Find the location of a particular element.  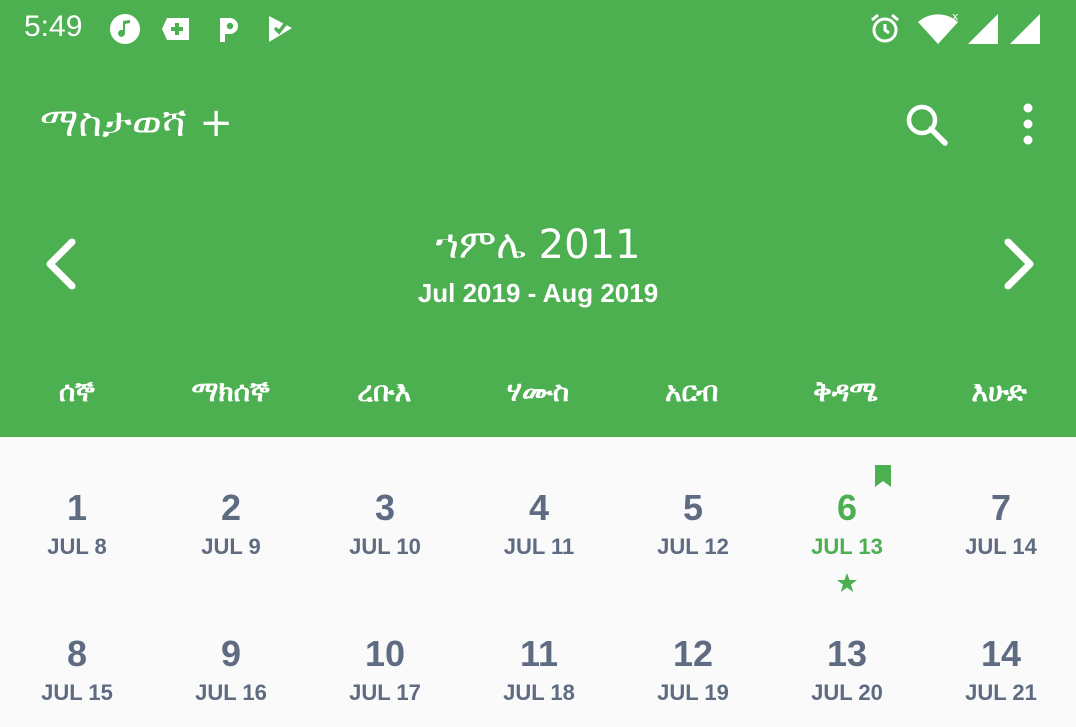

gregorian-date: JUL 12 is located at coordinates (693, 546).